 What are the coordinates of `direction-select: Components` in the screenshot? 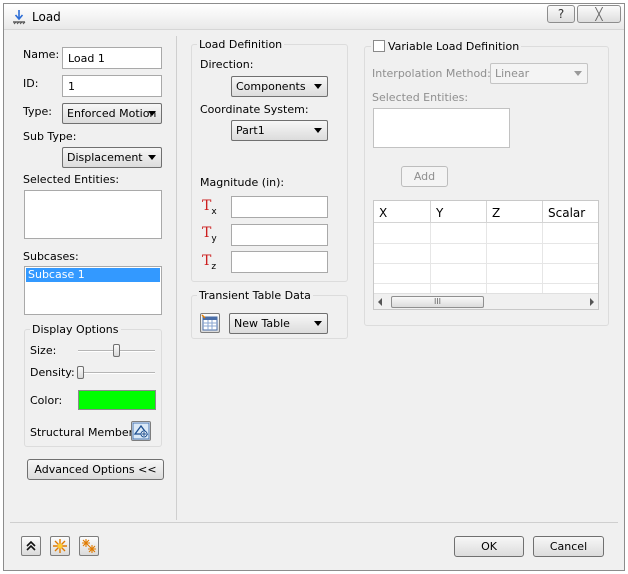 It's located at (279, 86).